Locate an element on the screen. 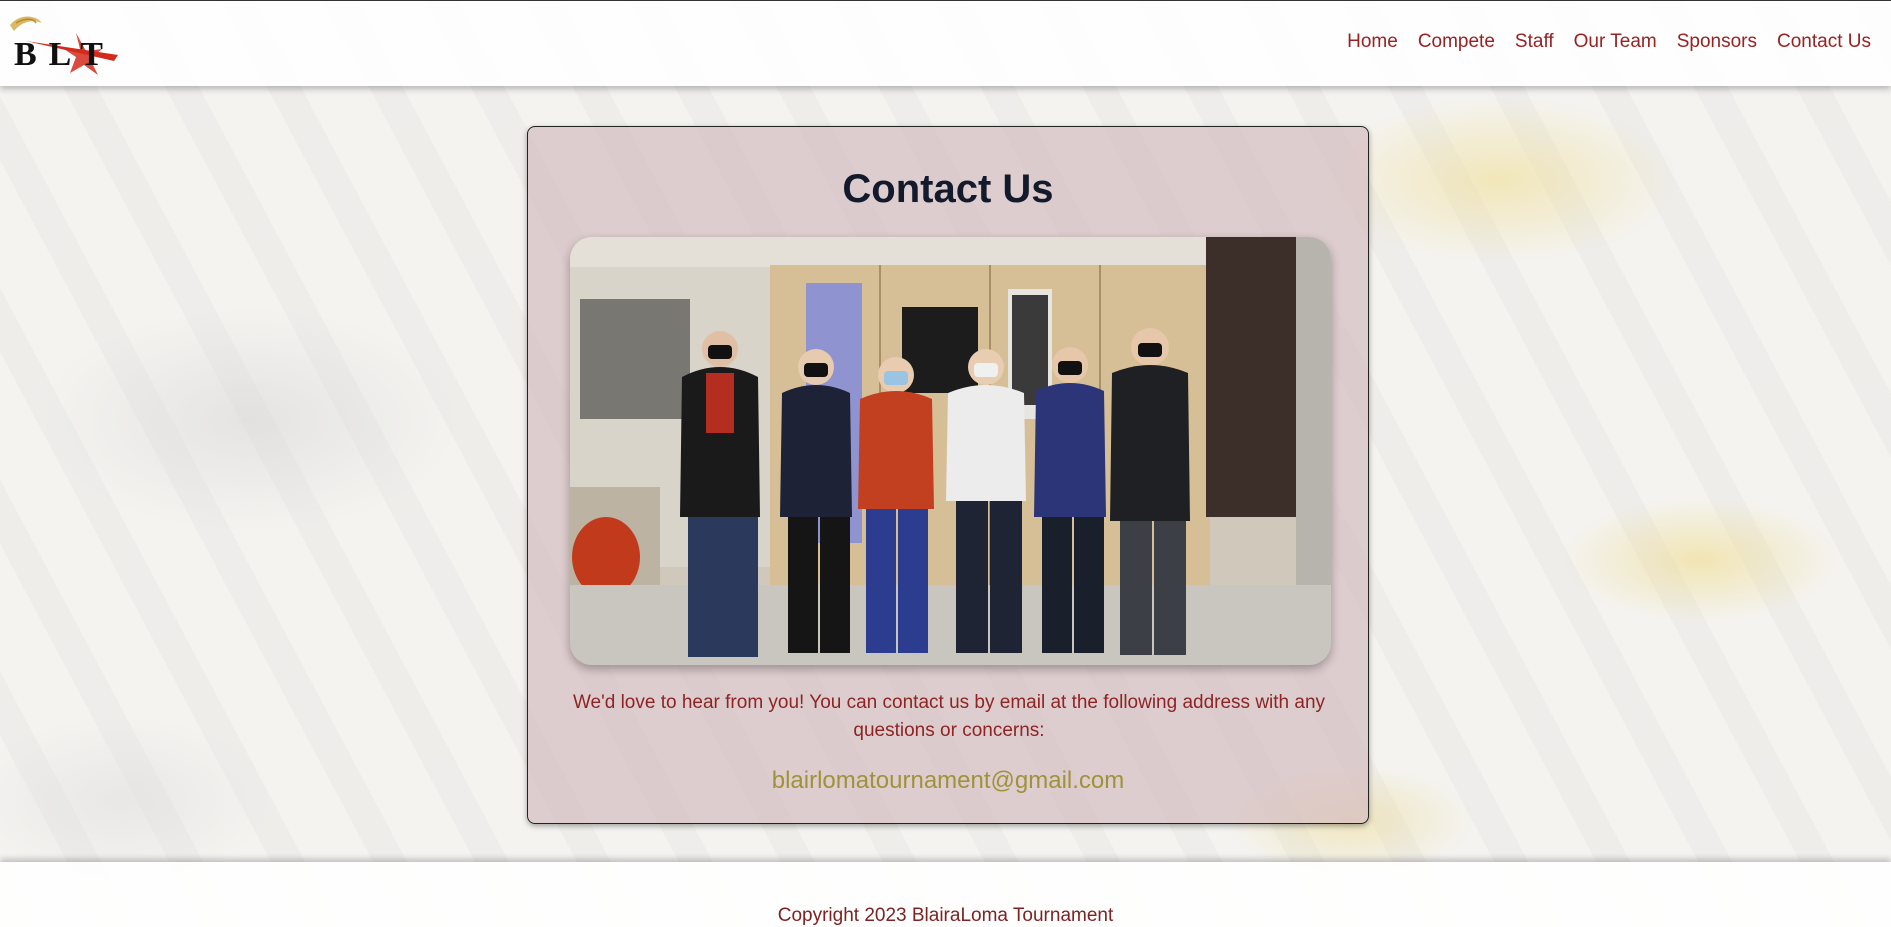 This screenshot has height=927, width=1891. copyright-text: Copyright 2023 BlairaLoma Tournament is located at coordinates (945, 915).